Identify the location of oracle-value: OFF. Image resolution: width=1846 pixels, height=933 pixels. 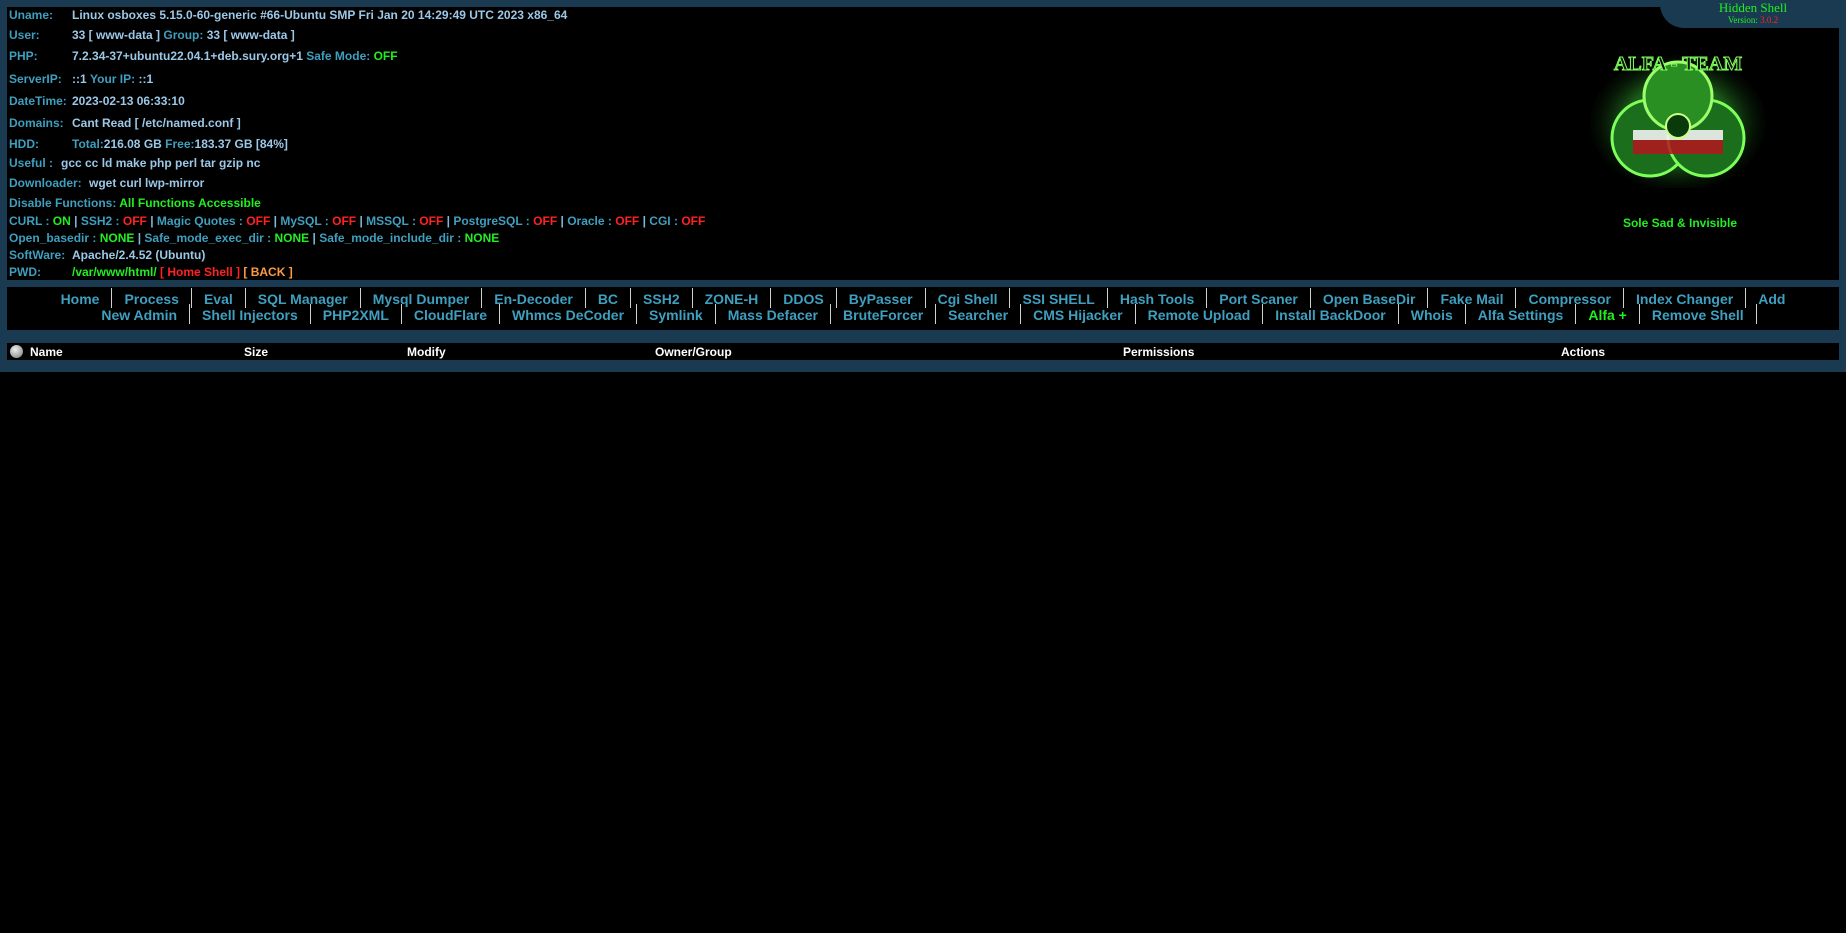
(627, 221).